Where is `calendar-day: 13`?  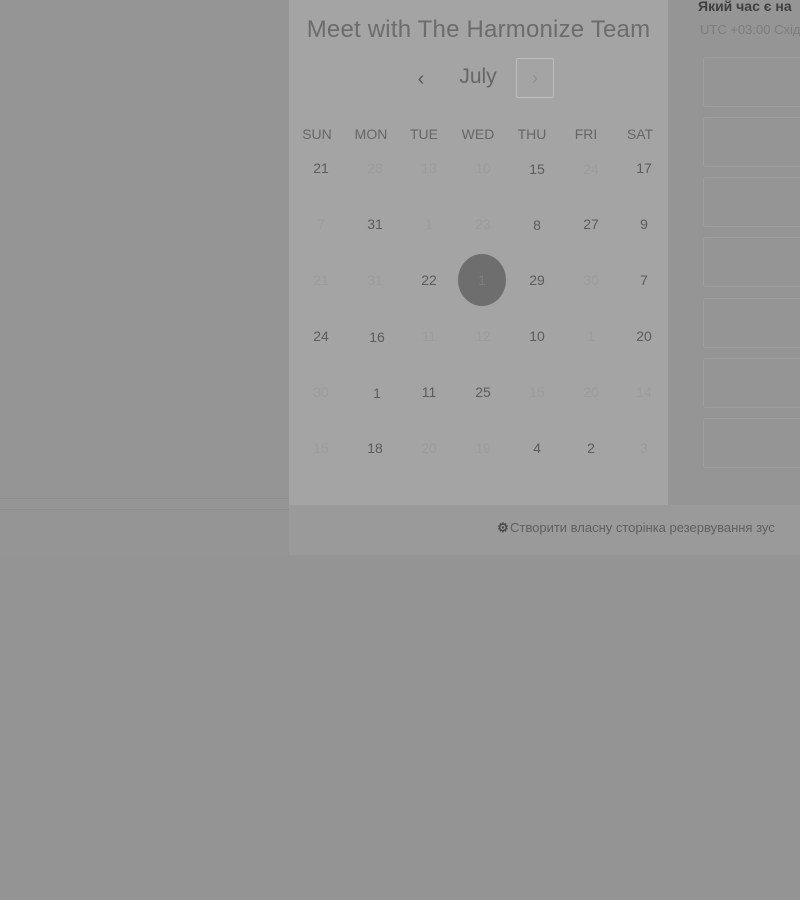
calendar-day: 13 is located at coordinates (429, 168).